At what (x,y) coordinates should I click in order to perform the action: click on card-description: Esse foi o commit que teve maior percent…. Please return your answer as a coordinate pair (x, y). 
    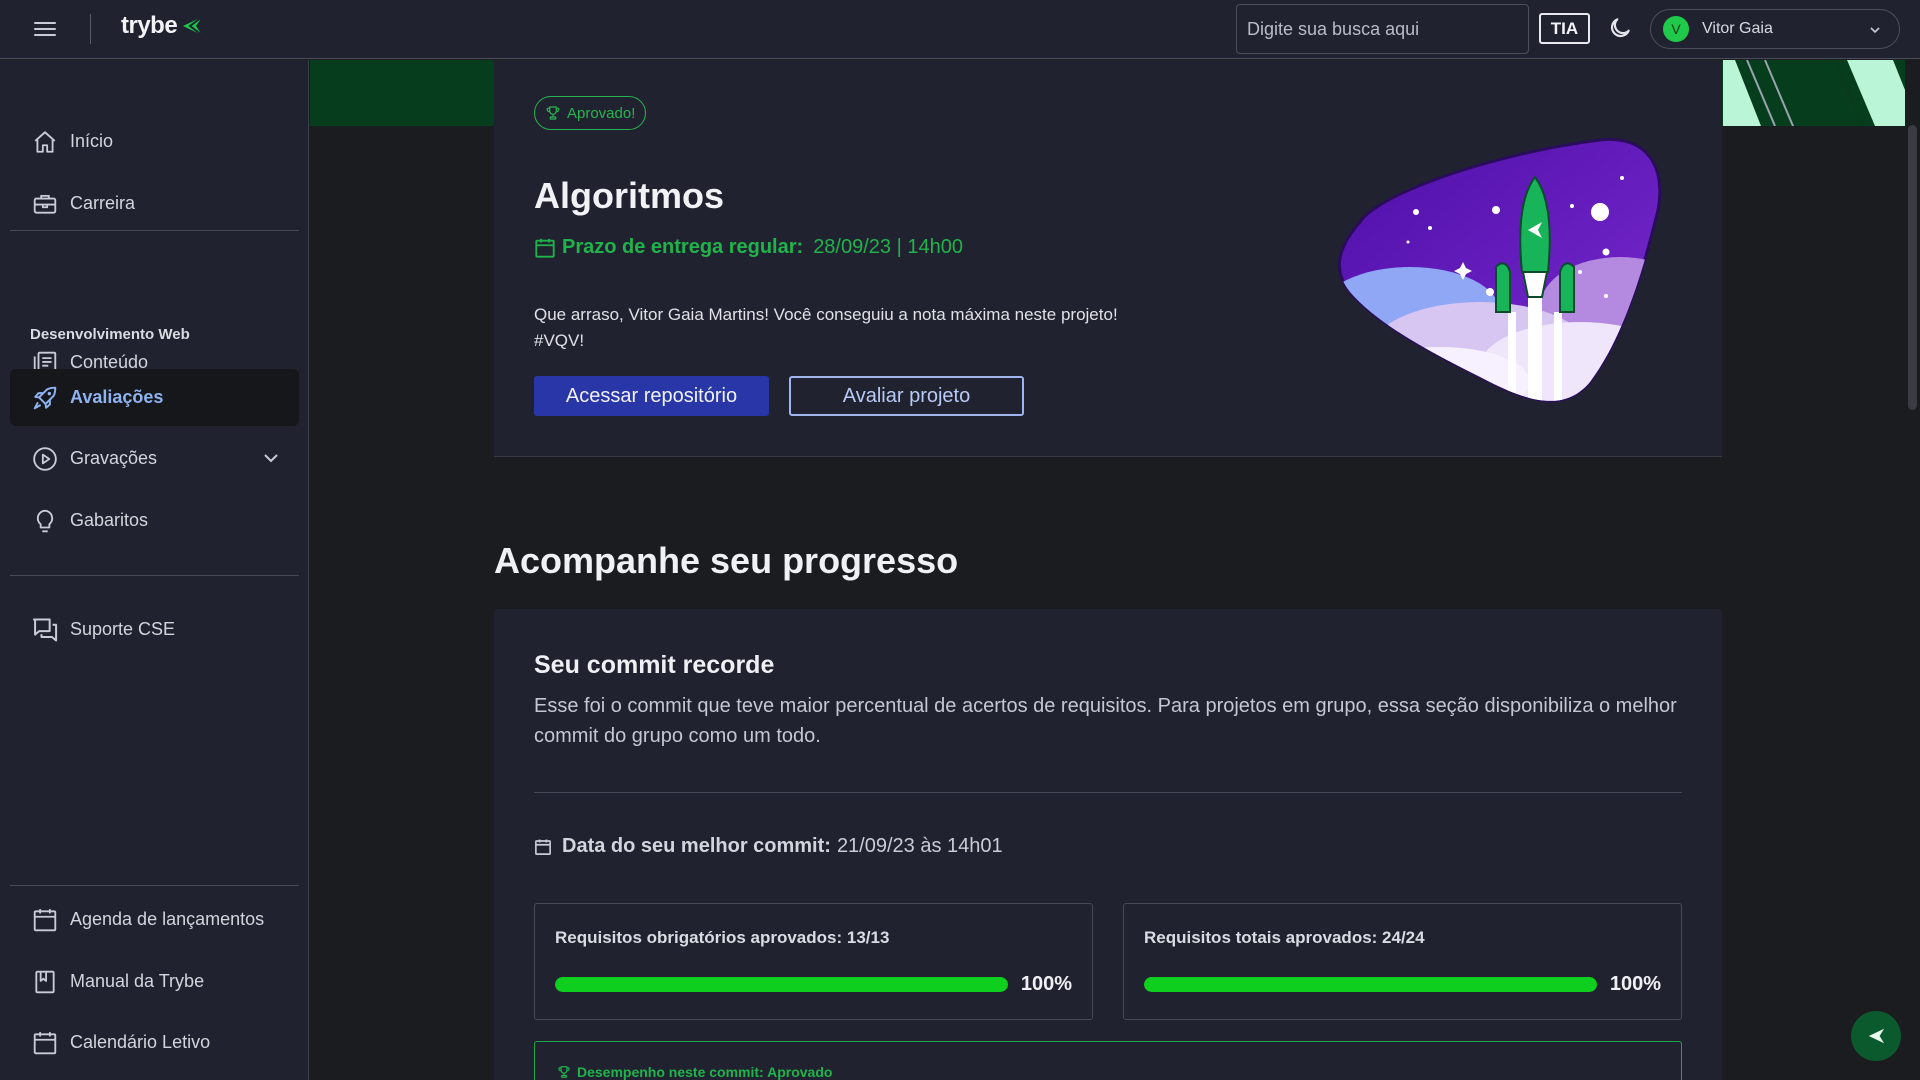
    Looking at the image, I should click on (1105, 721).